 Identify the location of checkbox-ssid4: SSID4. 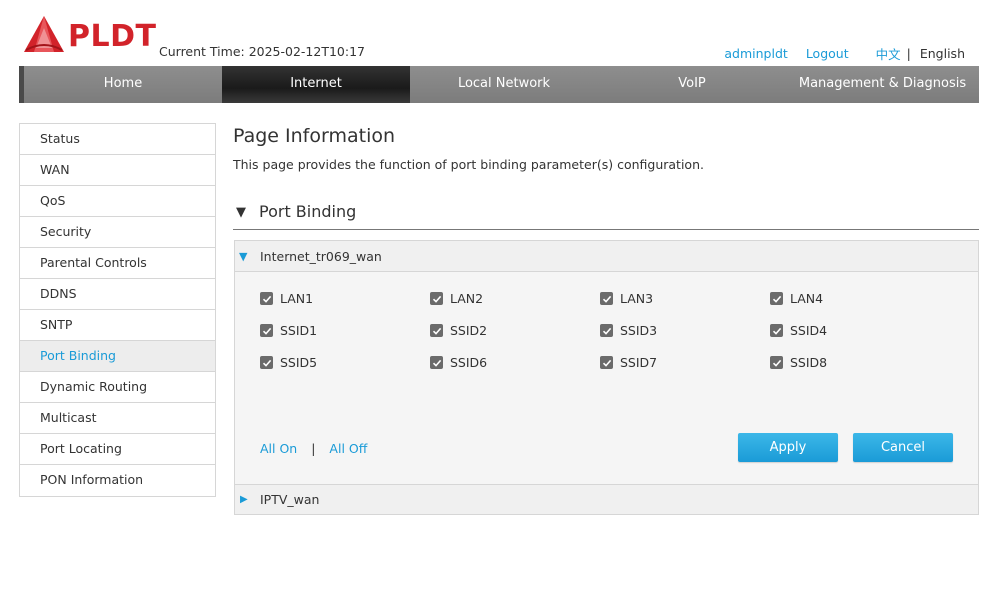
(798, 330).